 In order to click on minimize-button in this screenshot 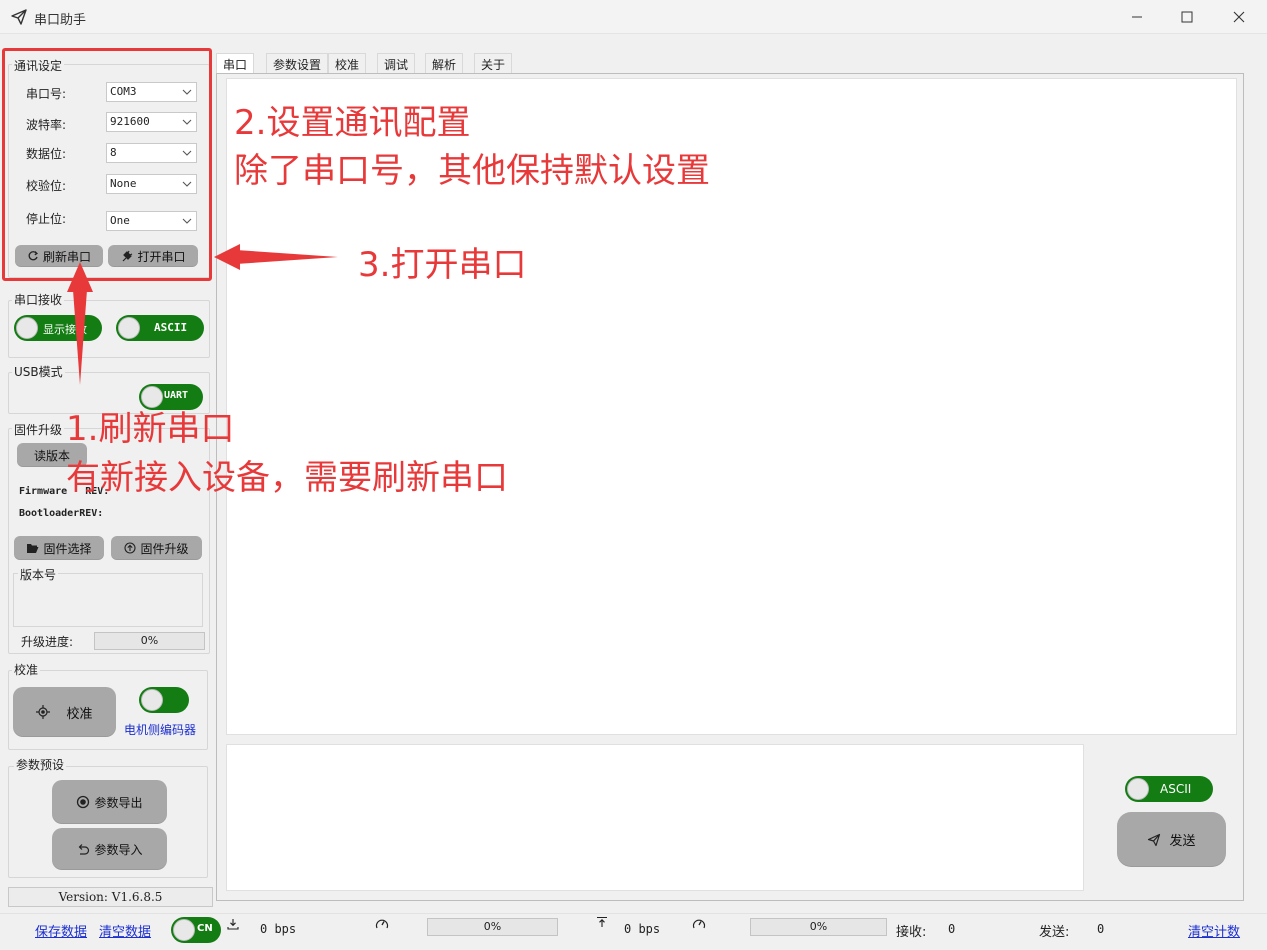, I will do `click(1137, 17)`.